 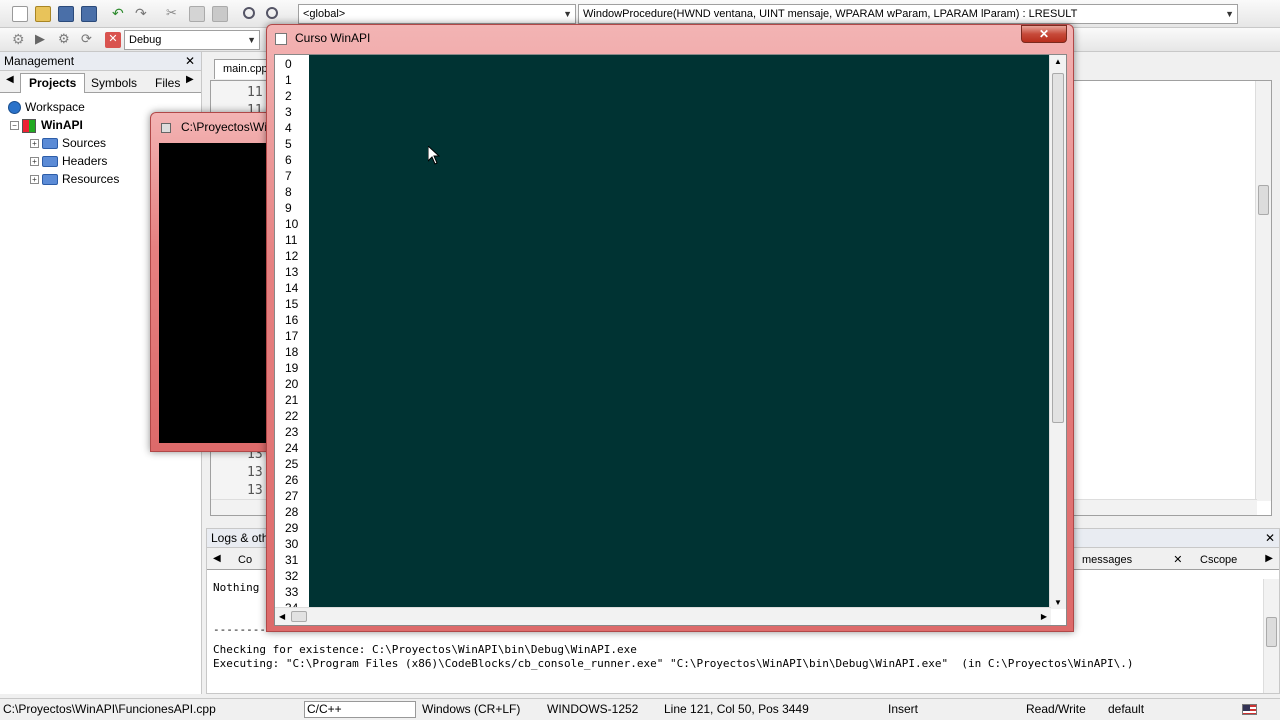 What do you see at coordinates (292, 576) in the screenshot?
I see `number-item: 32` at bounding box center [292, 576].